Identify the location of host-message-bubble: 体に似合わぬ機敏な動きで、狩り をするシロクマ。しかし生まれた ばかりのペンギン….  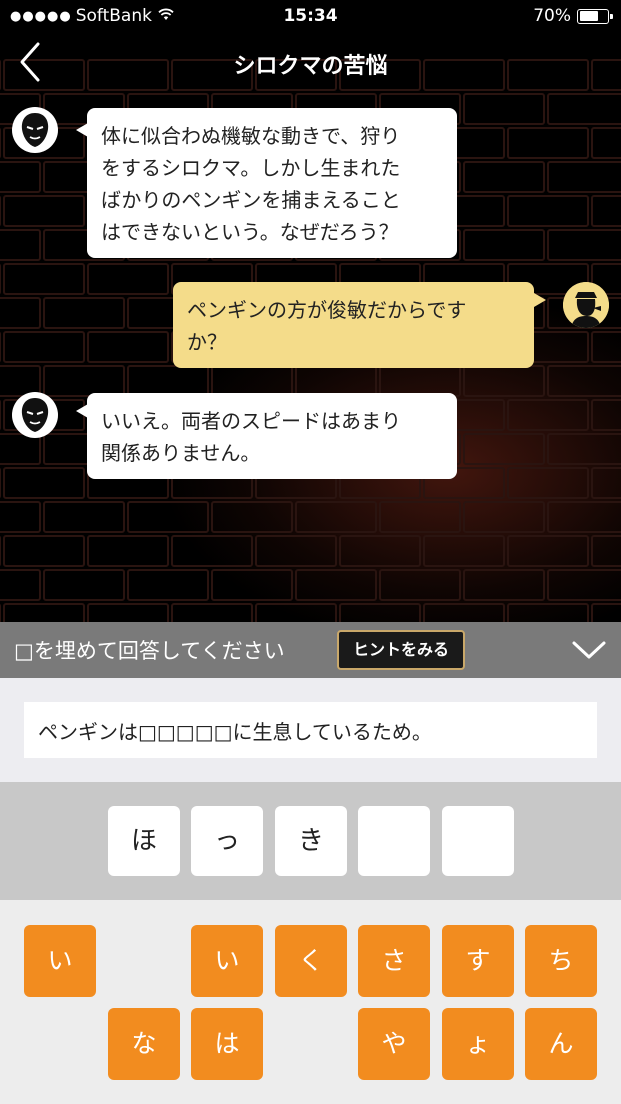
(272, 183).